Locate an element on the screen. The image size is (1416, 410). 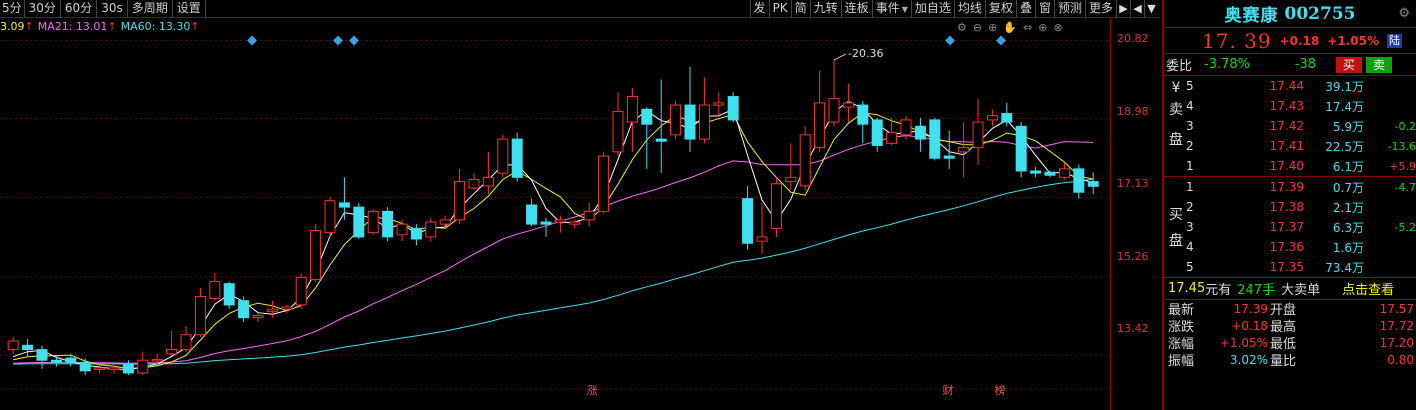
export-icon: ▶ is located at coordinates (1123, 9).